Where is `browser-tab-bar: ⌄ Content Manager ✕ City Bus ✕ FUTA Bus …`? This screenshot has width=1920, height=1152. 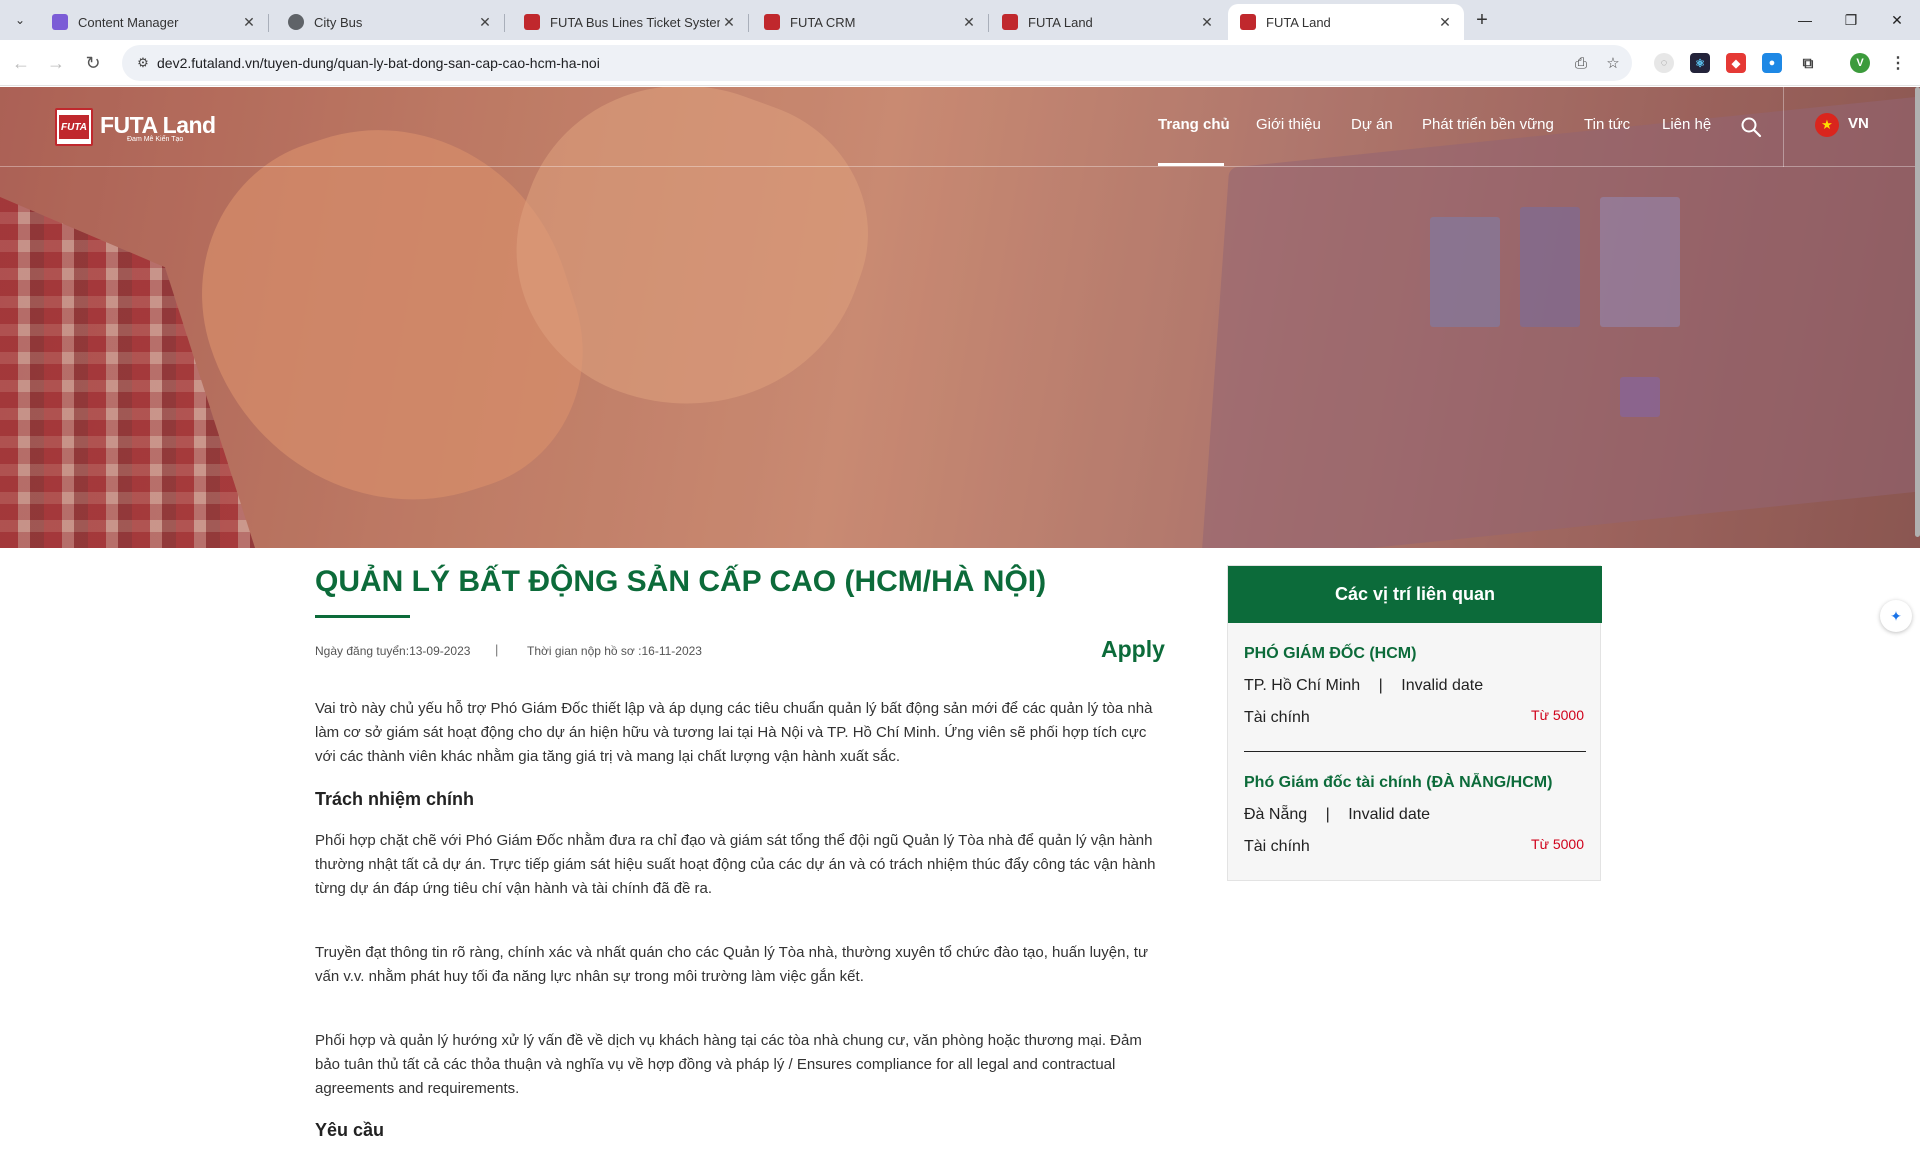 browser-tab-bar: ⌄ Content Manager ✕ City Bus ✕ FUTA Bus … is located at coordinates (960, 20).